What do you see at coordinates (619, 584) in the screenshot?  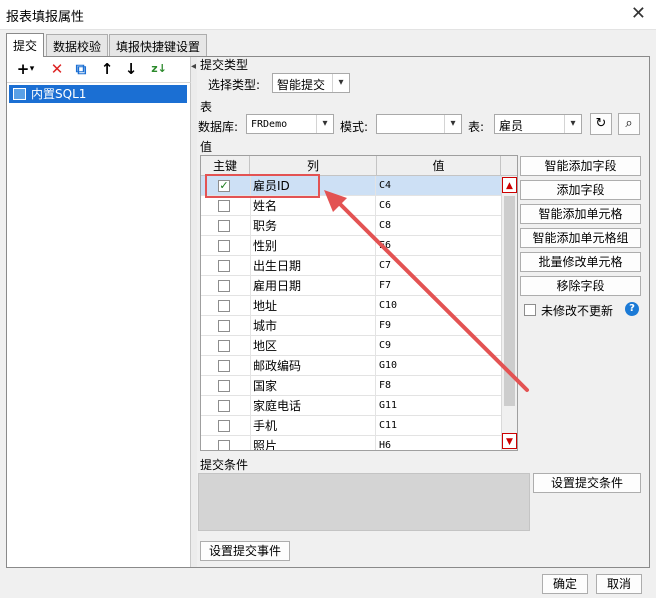 I see `cancel-button: 取消` at bounding box center [619, 584].